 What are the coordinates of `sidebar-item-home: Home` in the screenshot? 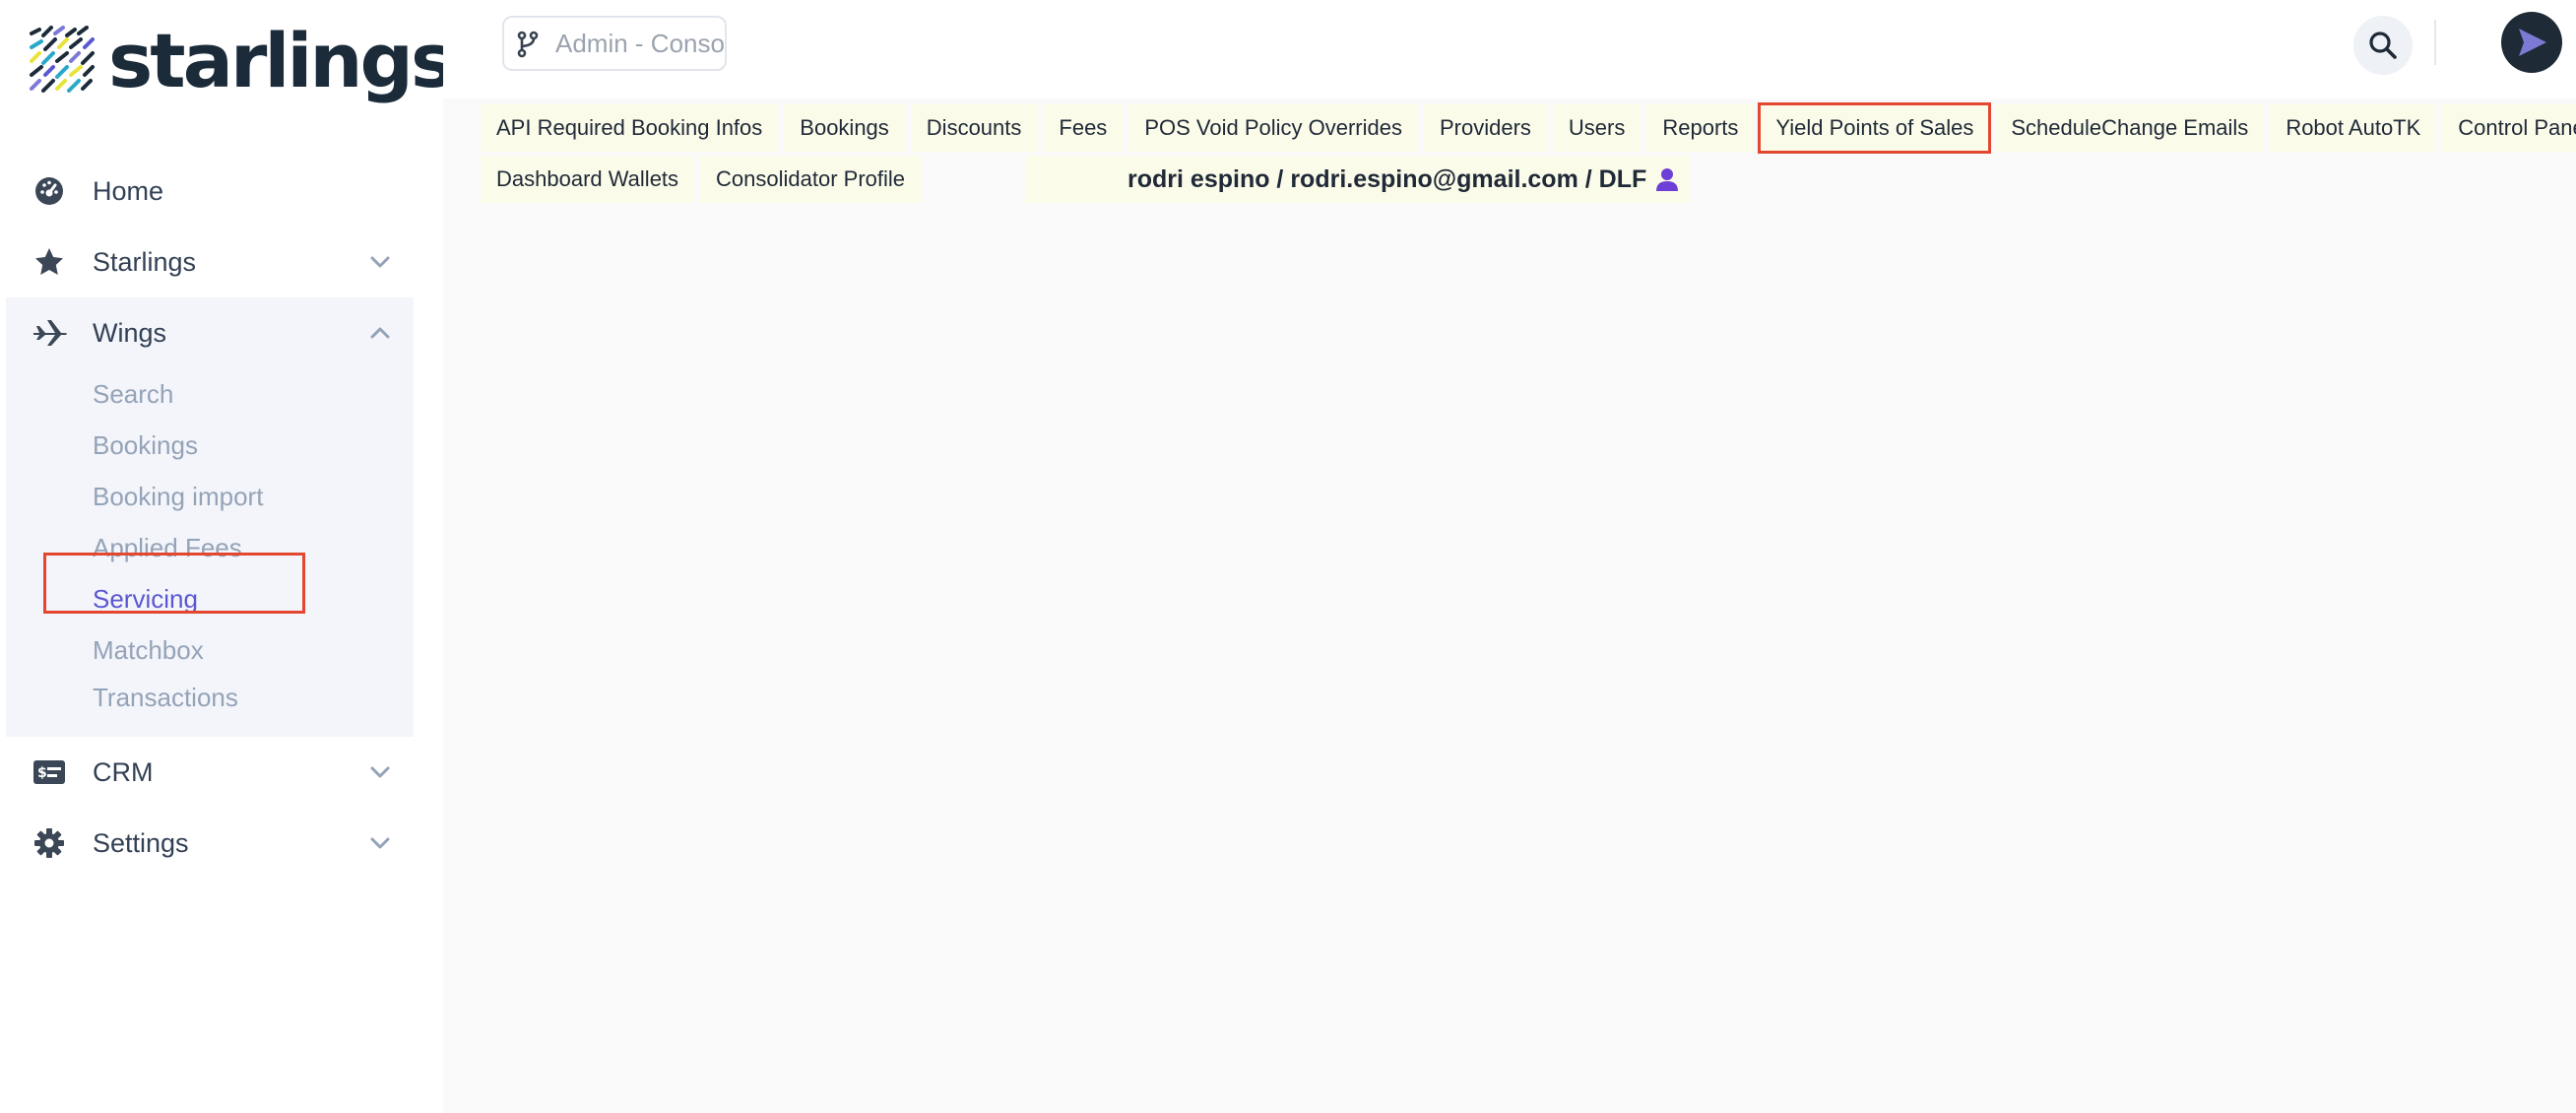 It's located at (221, 191).